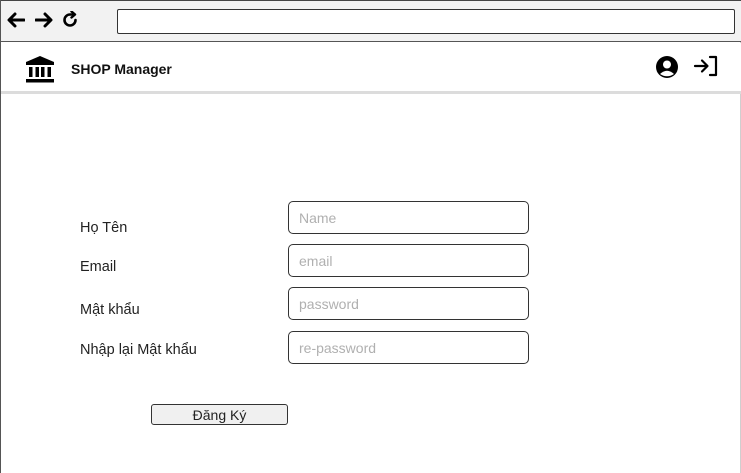 The height and width of the screenshot is (473, 741). Describe the element at coordinates (408, 260) in the screenshot. I see `email-input` at that location.